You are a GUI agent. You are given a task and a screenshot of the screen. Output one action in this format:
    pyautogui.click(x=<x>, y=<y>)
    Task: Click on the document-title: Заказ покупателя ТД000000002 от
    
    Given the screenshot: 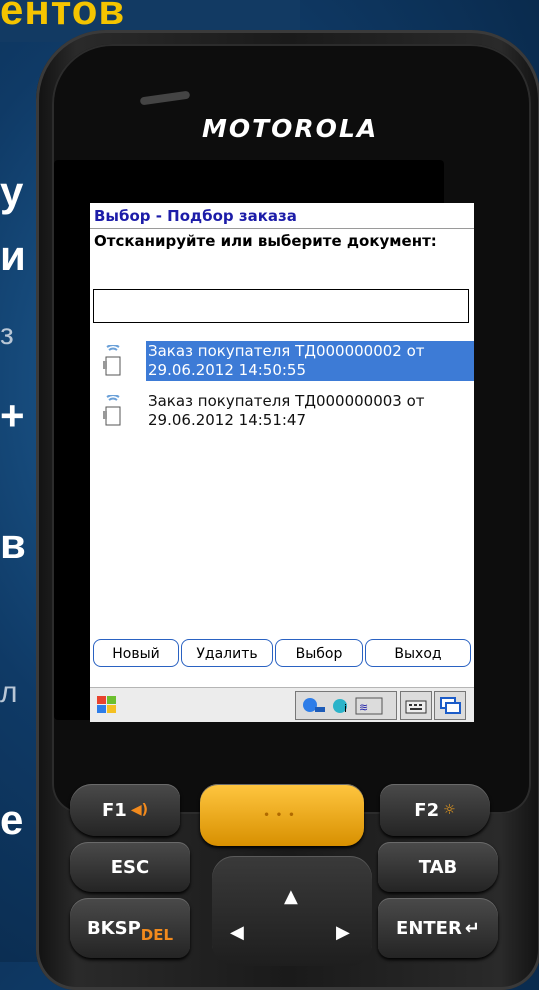 What is the action you would take?
    pyautogui.click(x=286, y=351)
    